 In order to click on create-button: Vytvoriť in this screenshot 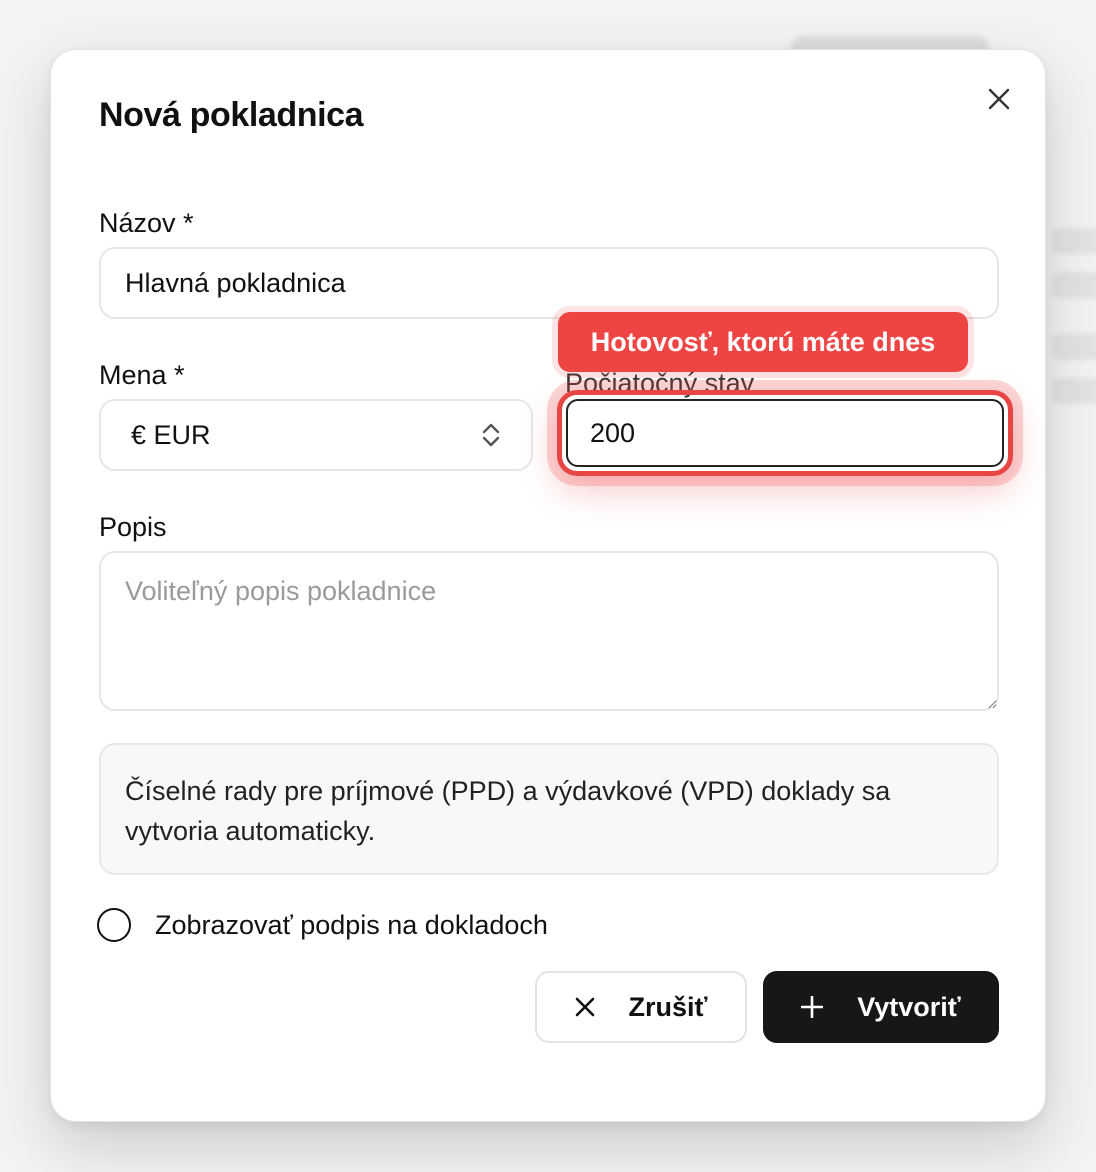, I will do `click(881, 1007)`.